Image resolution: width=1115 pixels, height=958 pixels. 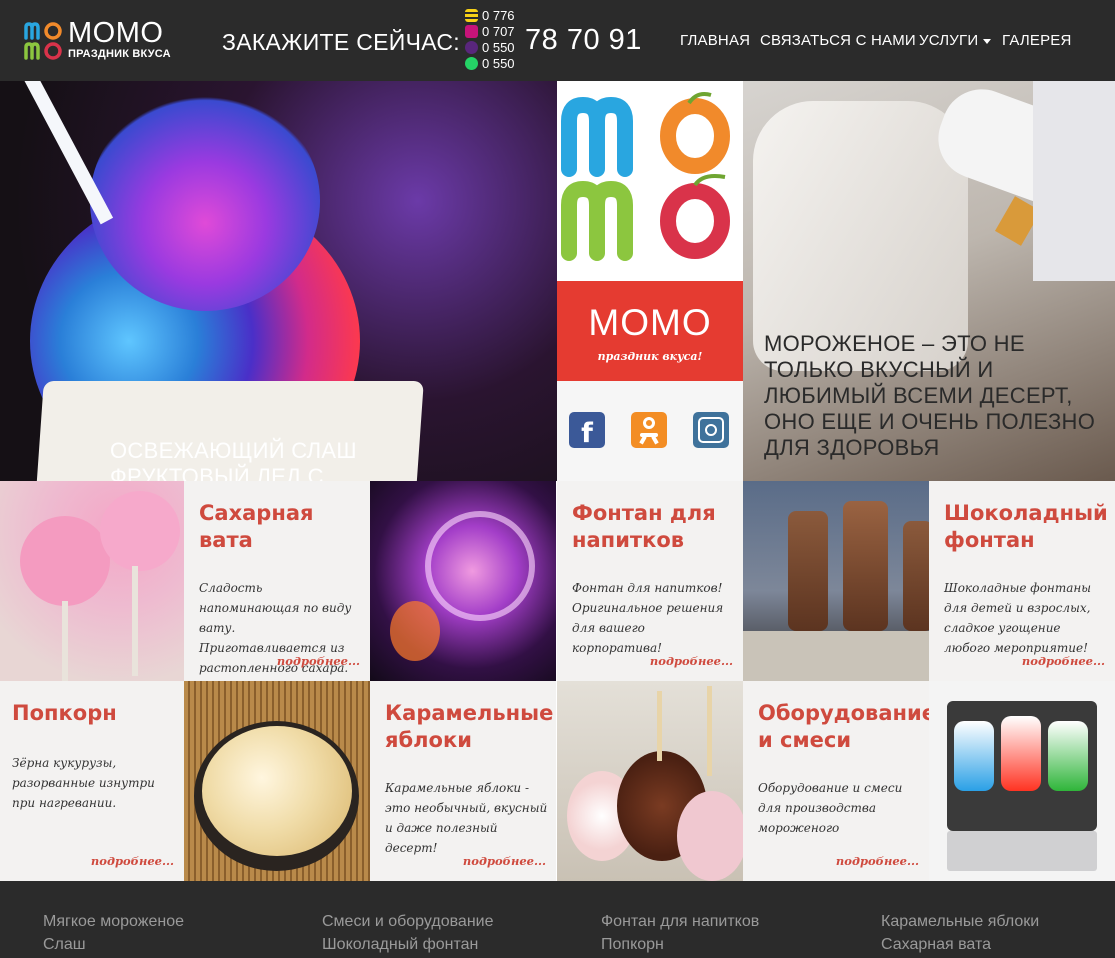 What do you see at coordinates (115, 33) in the screenshot?
I see `brand-name: МОМО` at bounding box center [115, 33].